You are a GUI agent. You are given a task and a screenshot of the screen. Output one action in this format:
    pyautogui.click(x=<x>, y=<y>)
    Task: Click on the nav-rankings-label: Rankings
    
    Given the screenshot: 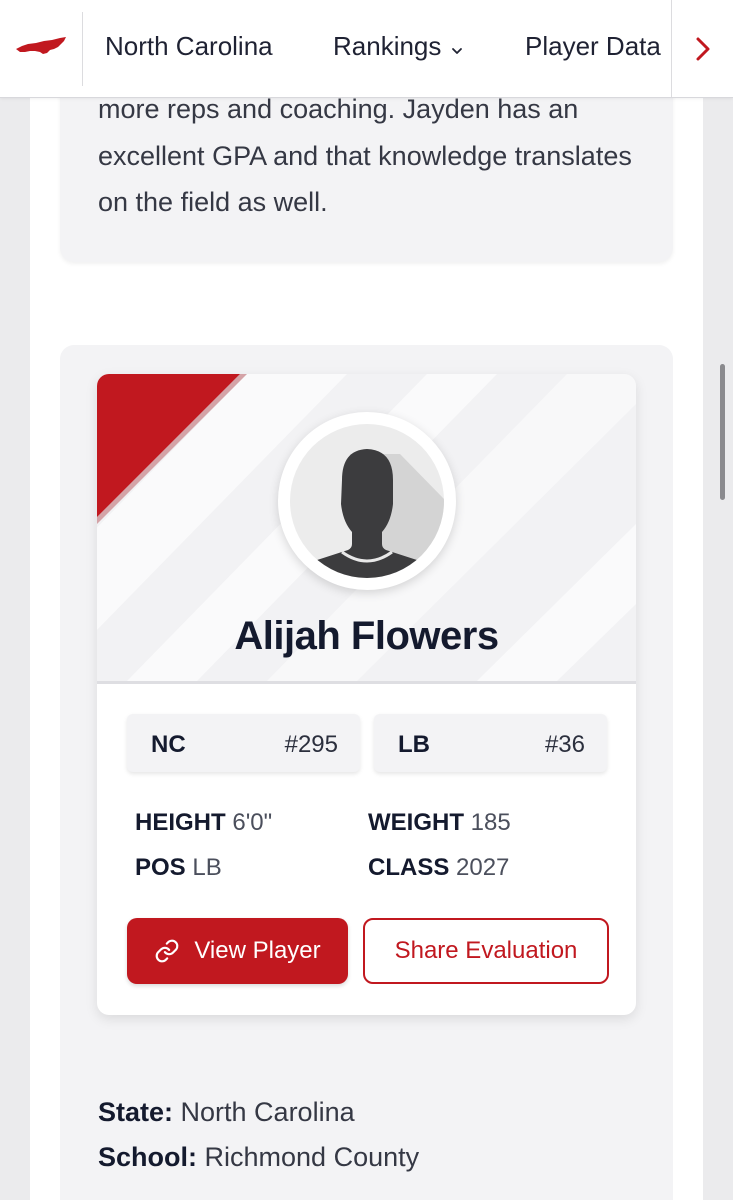 What is the action you would take?
    pyautogui.click(x=387, y=46)
    